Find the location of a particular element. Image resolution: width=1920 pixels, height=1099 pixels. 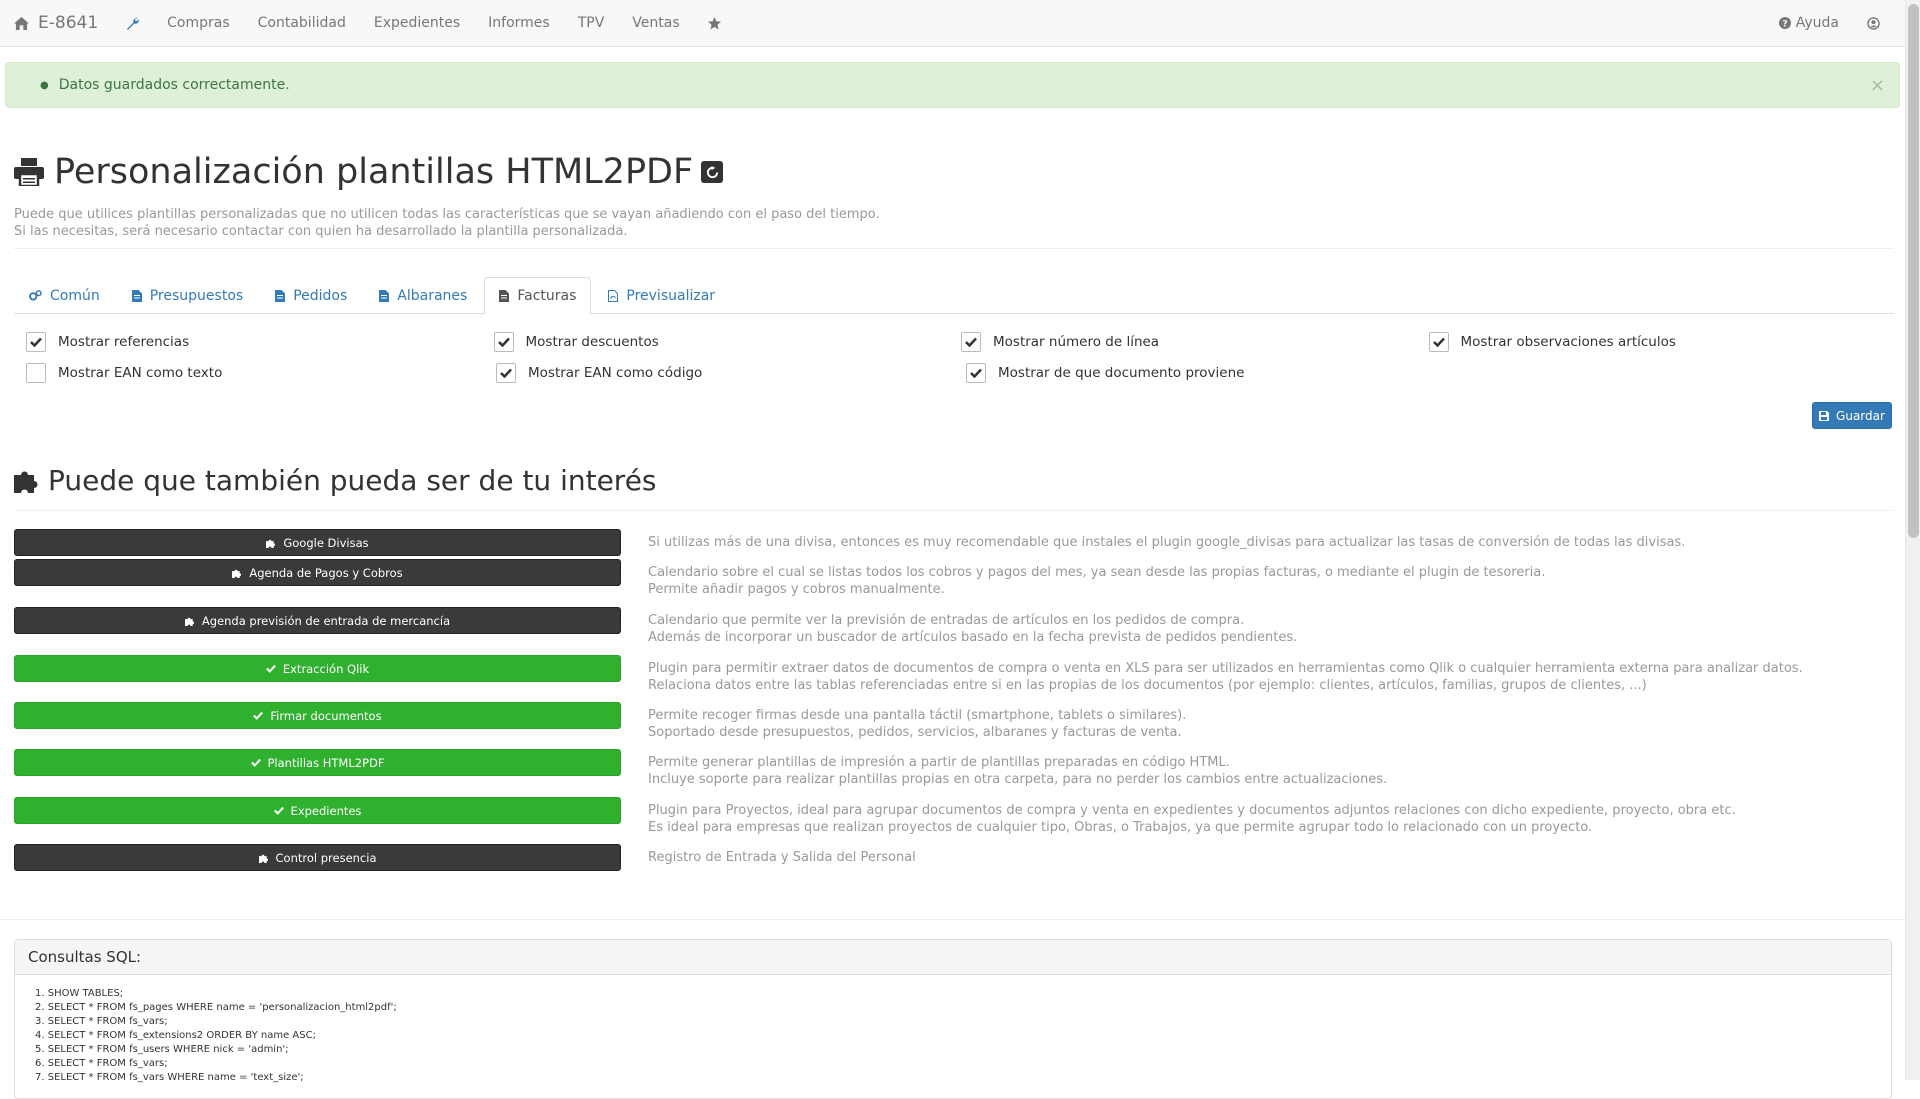

plugin-label: Agenda de Pagos y Cobros is located at coordinates (326, 572).